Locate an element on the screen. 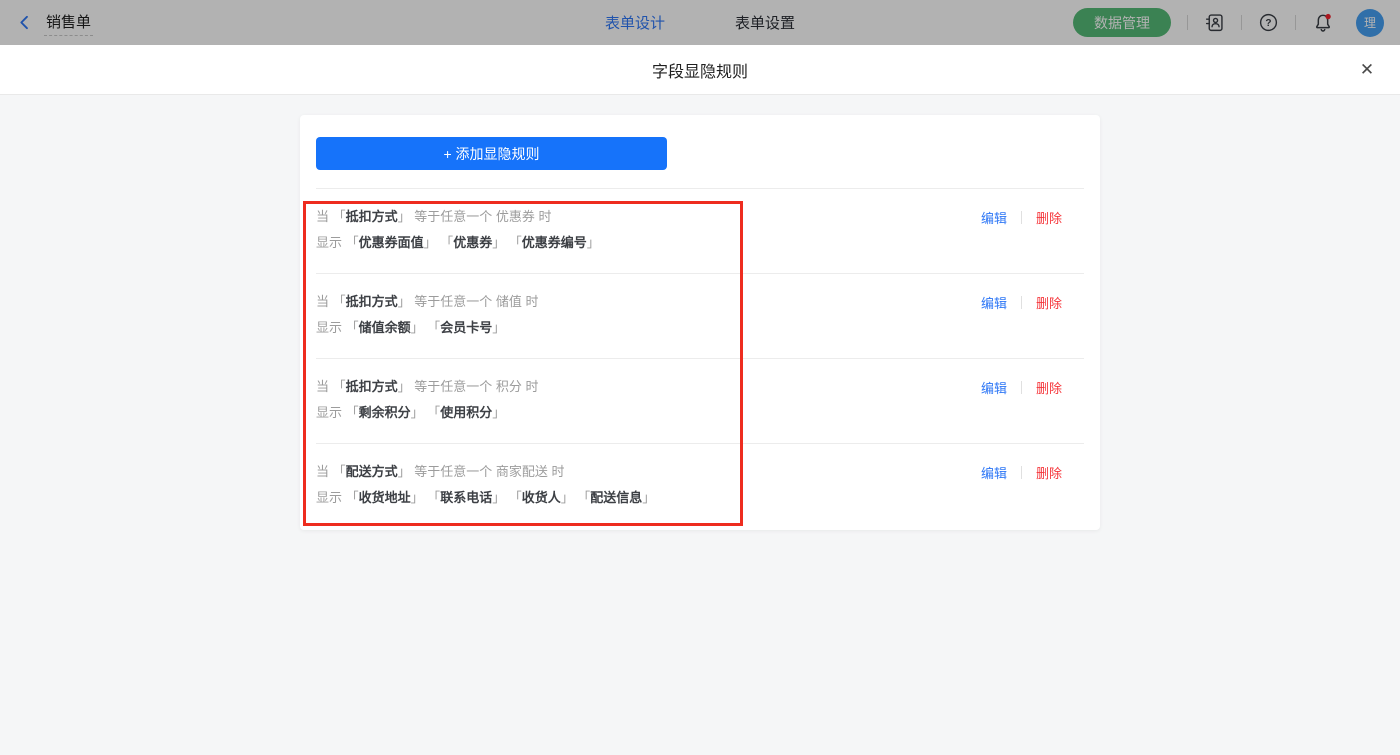 Image resolution: width=1400 pixels, height=755 pixels. help-icon: ? is located at coordinates (1268, 22).